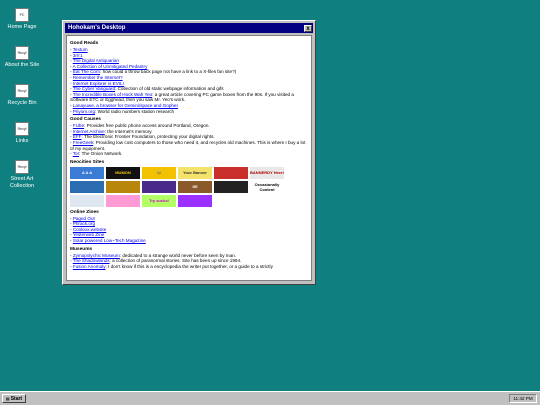  Describe the element at coordinates (523, 398) in the screenshot. I see `taskbar-clock: 11:42 PM` at that location.